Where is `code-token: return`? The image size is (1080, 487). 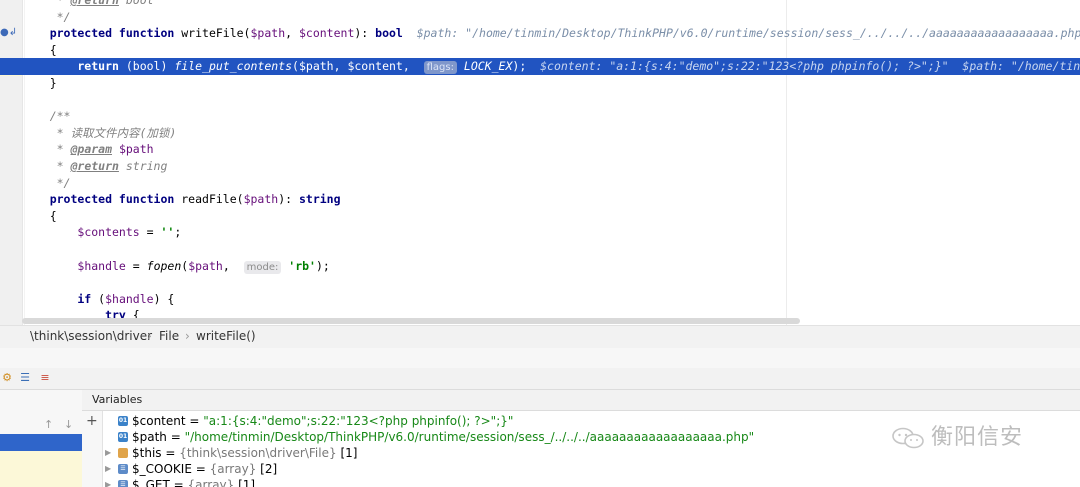
code-token: return is located at coordinates (74, 66).